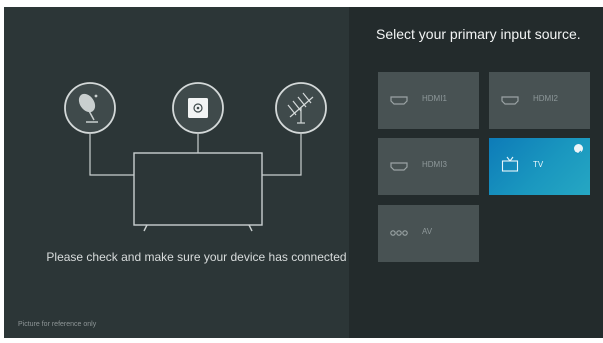 This screenshot has width=603, height=343. I want to click on set-top-box-icon, so click(198, 108).